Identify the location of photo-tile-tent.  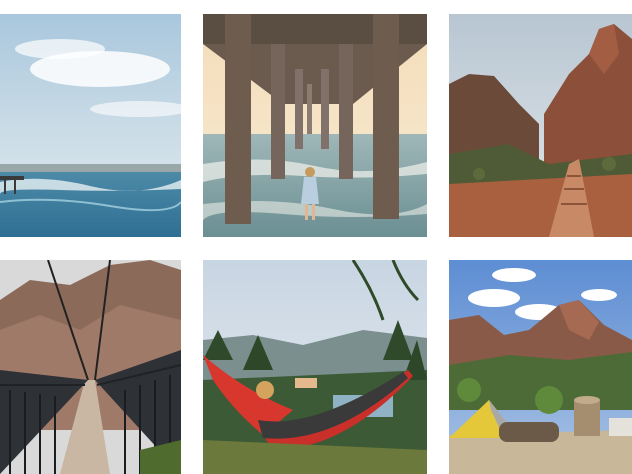
(540, 367).